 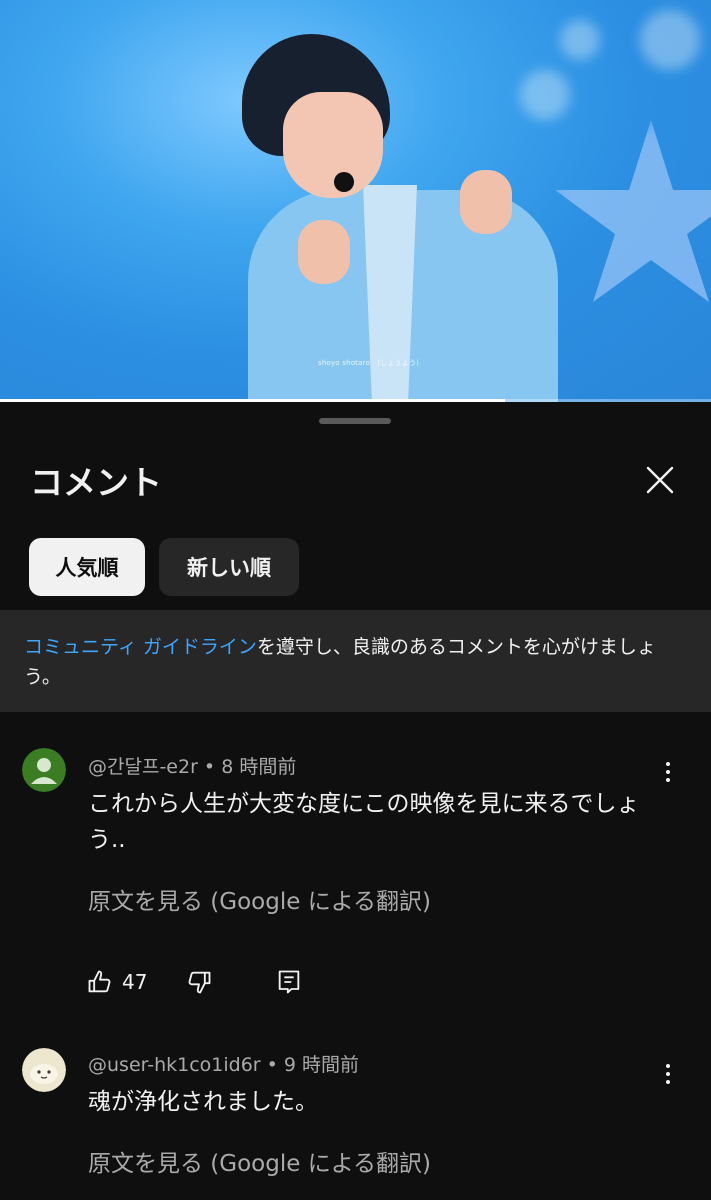 I want to click on sort-chip-popular: 人気順, so click(x=87, y=567).